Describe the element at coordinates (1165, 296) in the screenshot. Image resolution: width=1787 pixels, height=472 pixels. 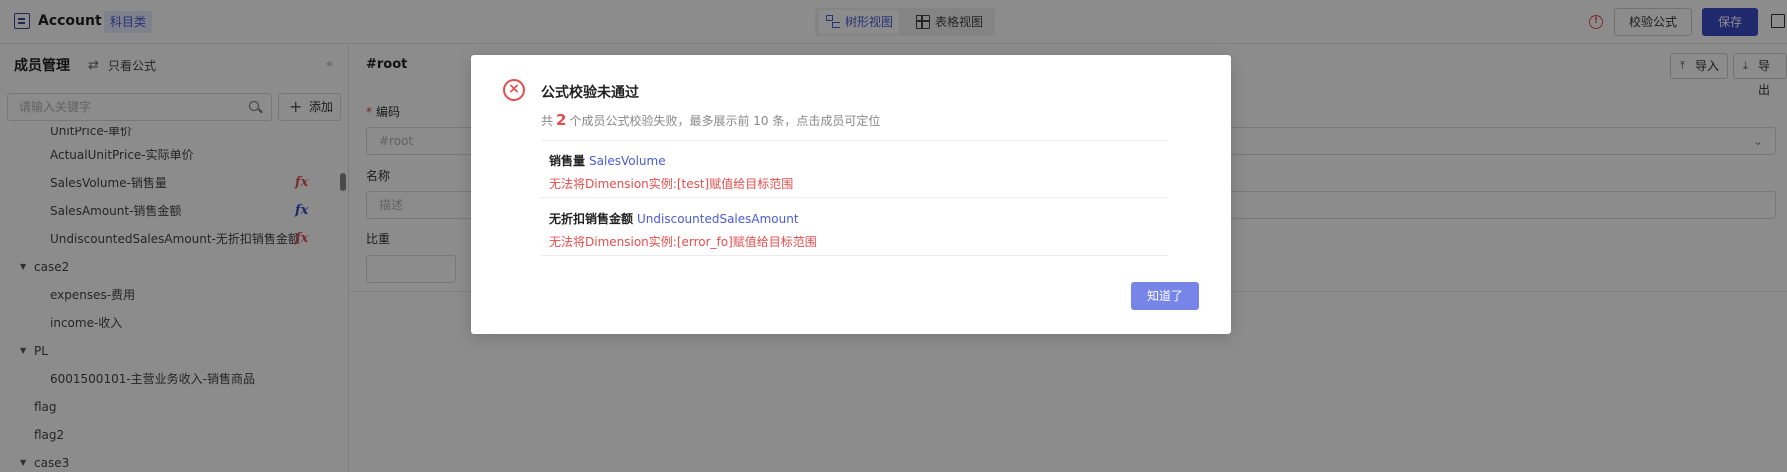
I see `acknowledge-button: 知道了` at that location.